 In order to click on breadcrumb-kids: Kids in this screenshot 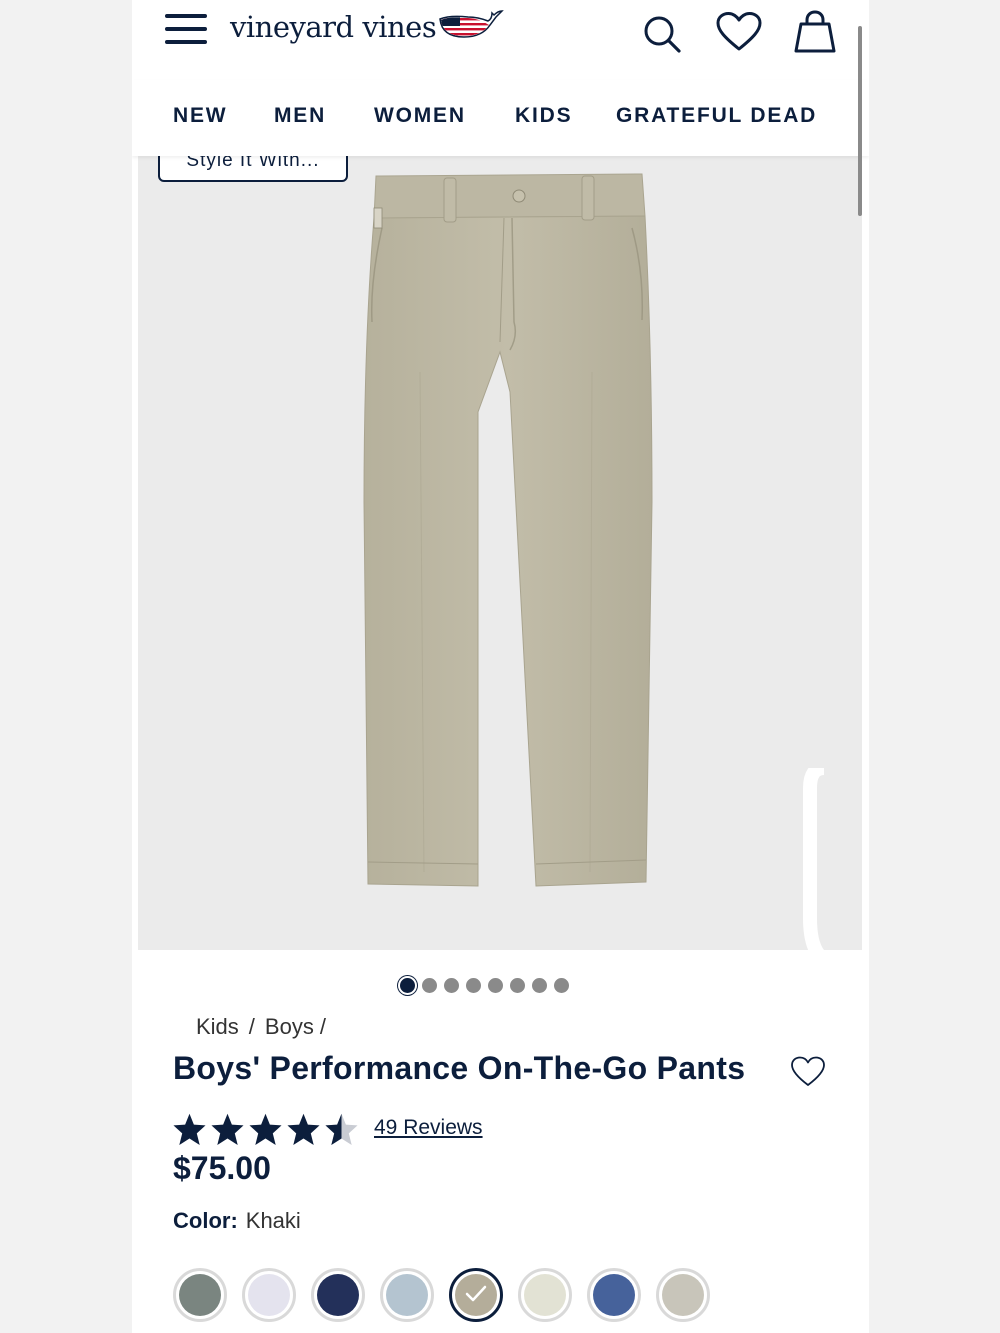, I will do `click(217, 1026)`.